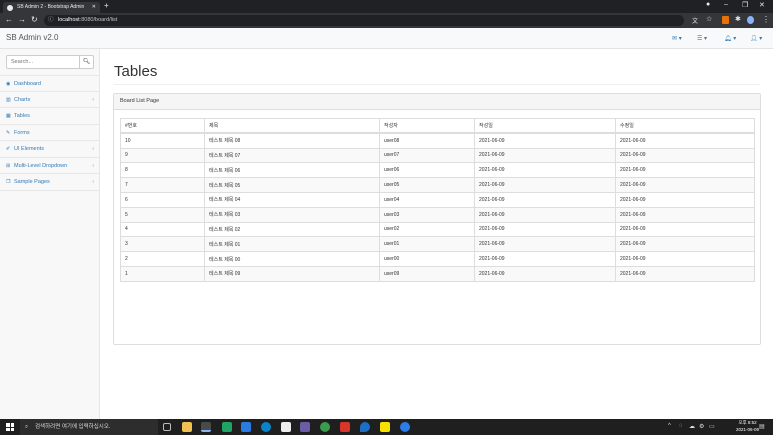 Image resolution: width=773 pixels, height=435 pixels. I want to click on puzzle-extensions-icon: ✱, so click(738, 19).